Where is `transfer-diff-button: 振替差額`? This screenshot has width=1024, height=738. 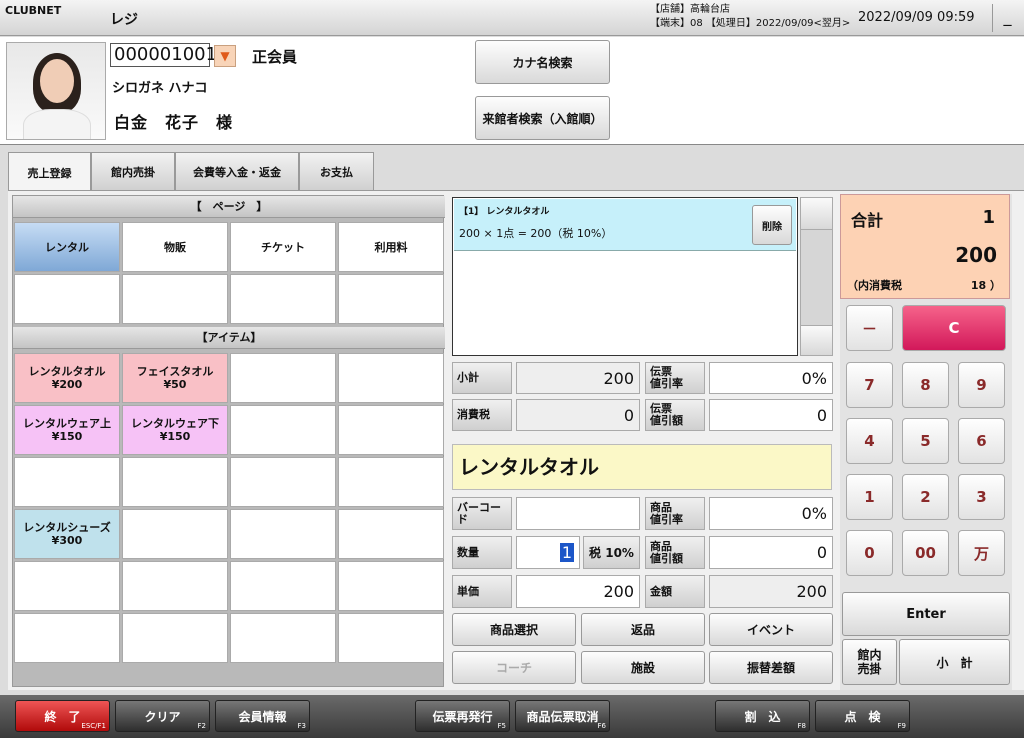 transfer-diff-button: 振替差額 is located at coordinates (771, 667).